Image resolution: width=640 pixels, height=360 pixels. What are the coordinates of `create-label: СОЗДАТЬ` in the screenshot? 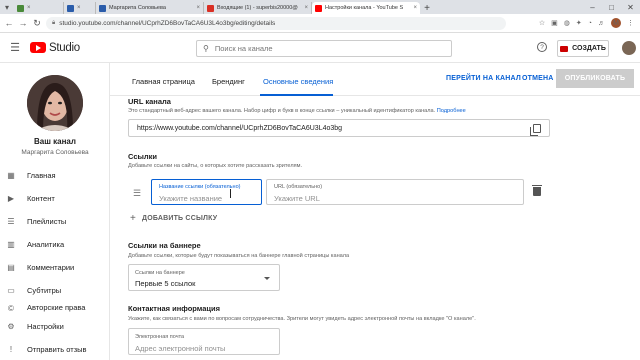 It's located at (589, 48).